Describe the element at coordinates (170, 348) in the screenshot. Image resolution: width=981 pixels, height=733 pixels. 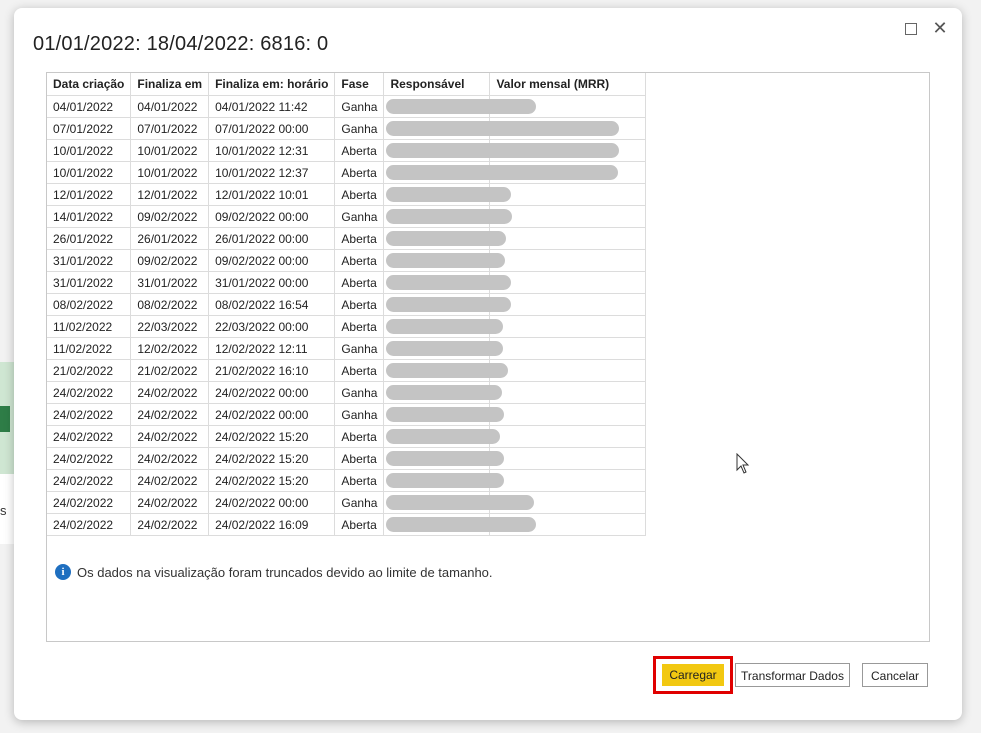
I see `table-cell: 12/02/2022` at that location.